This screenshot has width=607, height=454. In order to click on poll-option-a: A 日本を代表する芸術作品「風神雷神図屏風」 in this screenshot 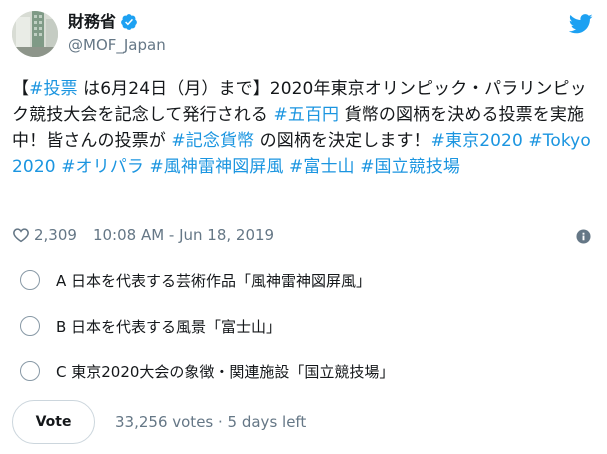, I will do `click(191, 280)`.